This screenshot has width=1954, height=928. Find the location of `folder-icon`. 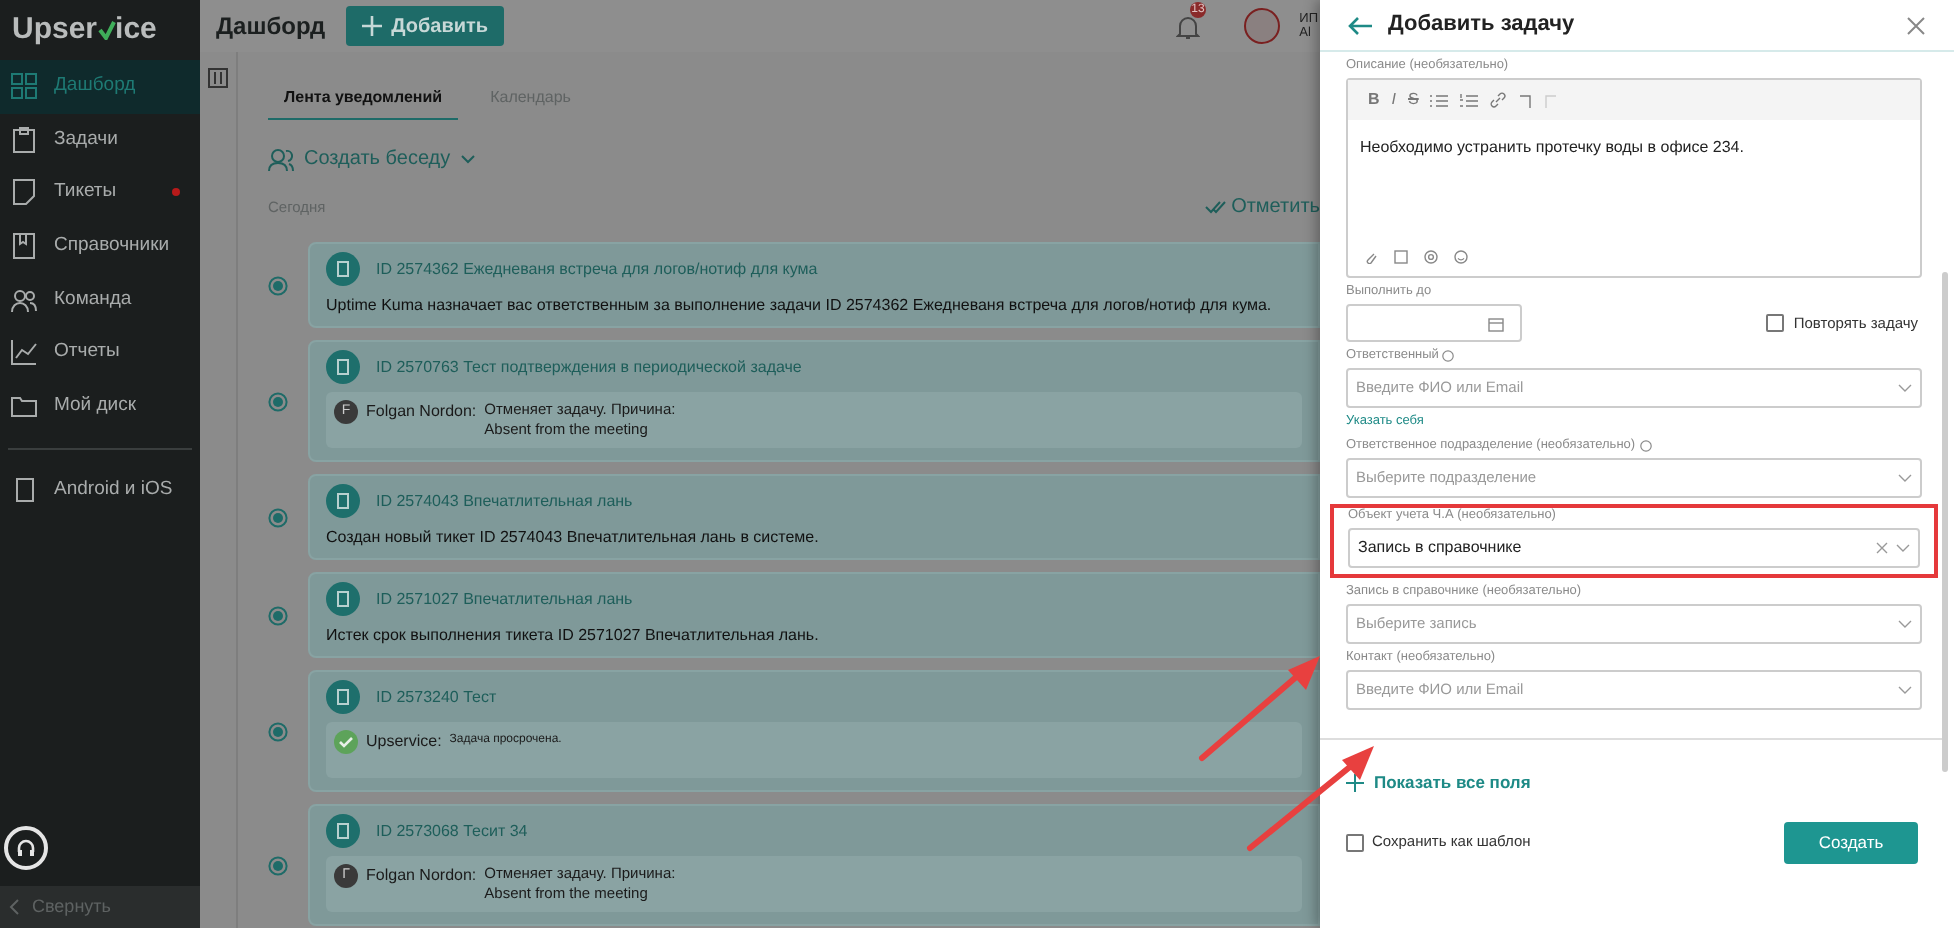

folder-icon is located at coordinates (24, 405).